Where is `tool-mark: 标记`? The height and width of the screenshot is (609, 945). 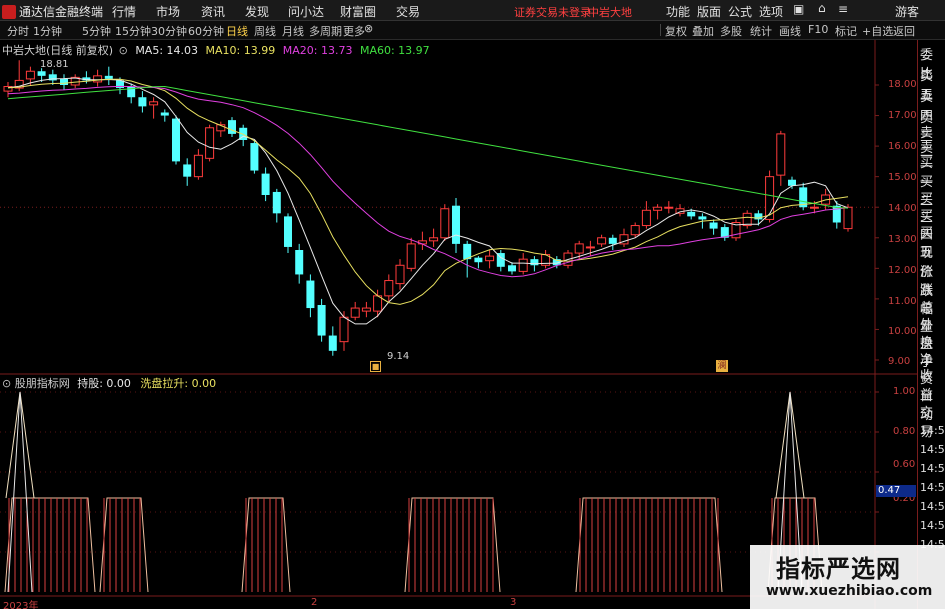
tool-mark: 标记 is located at coordinates (846, 31).